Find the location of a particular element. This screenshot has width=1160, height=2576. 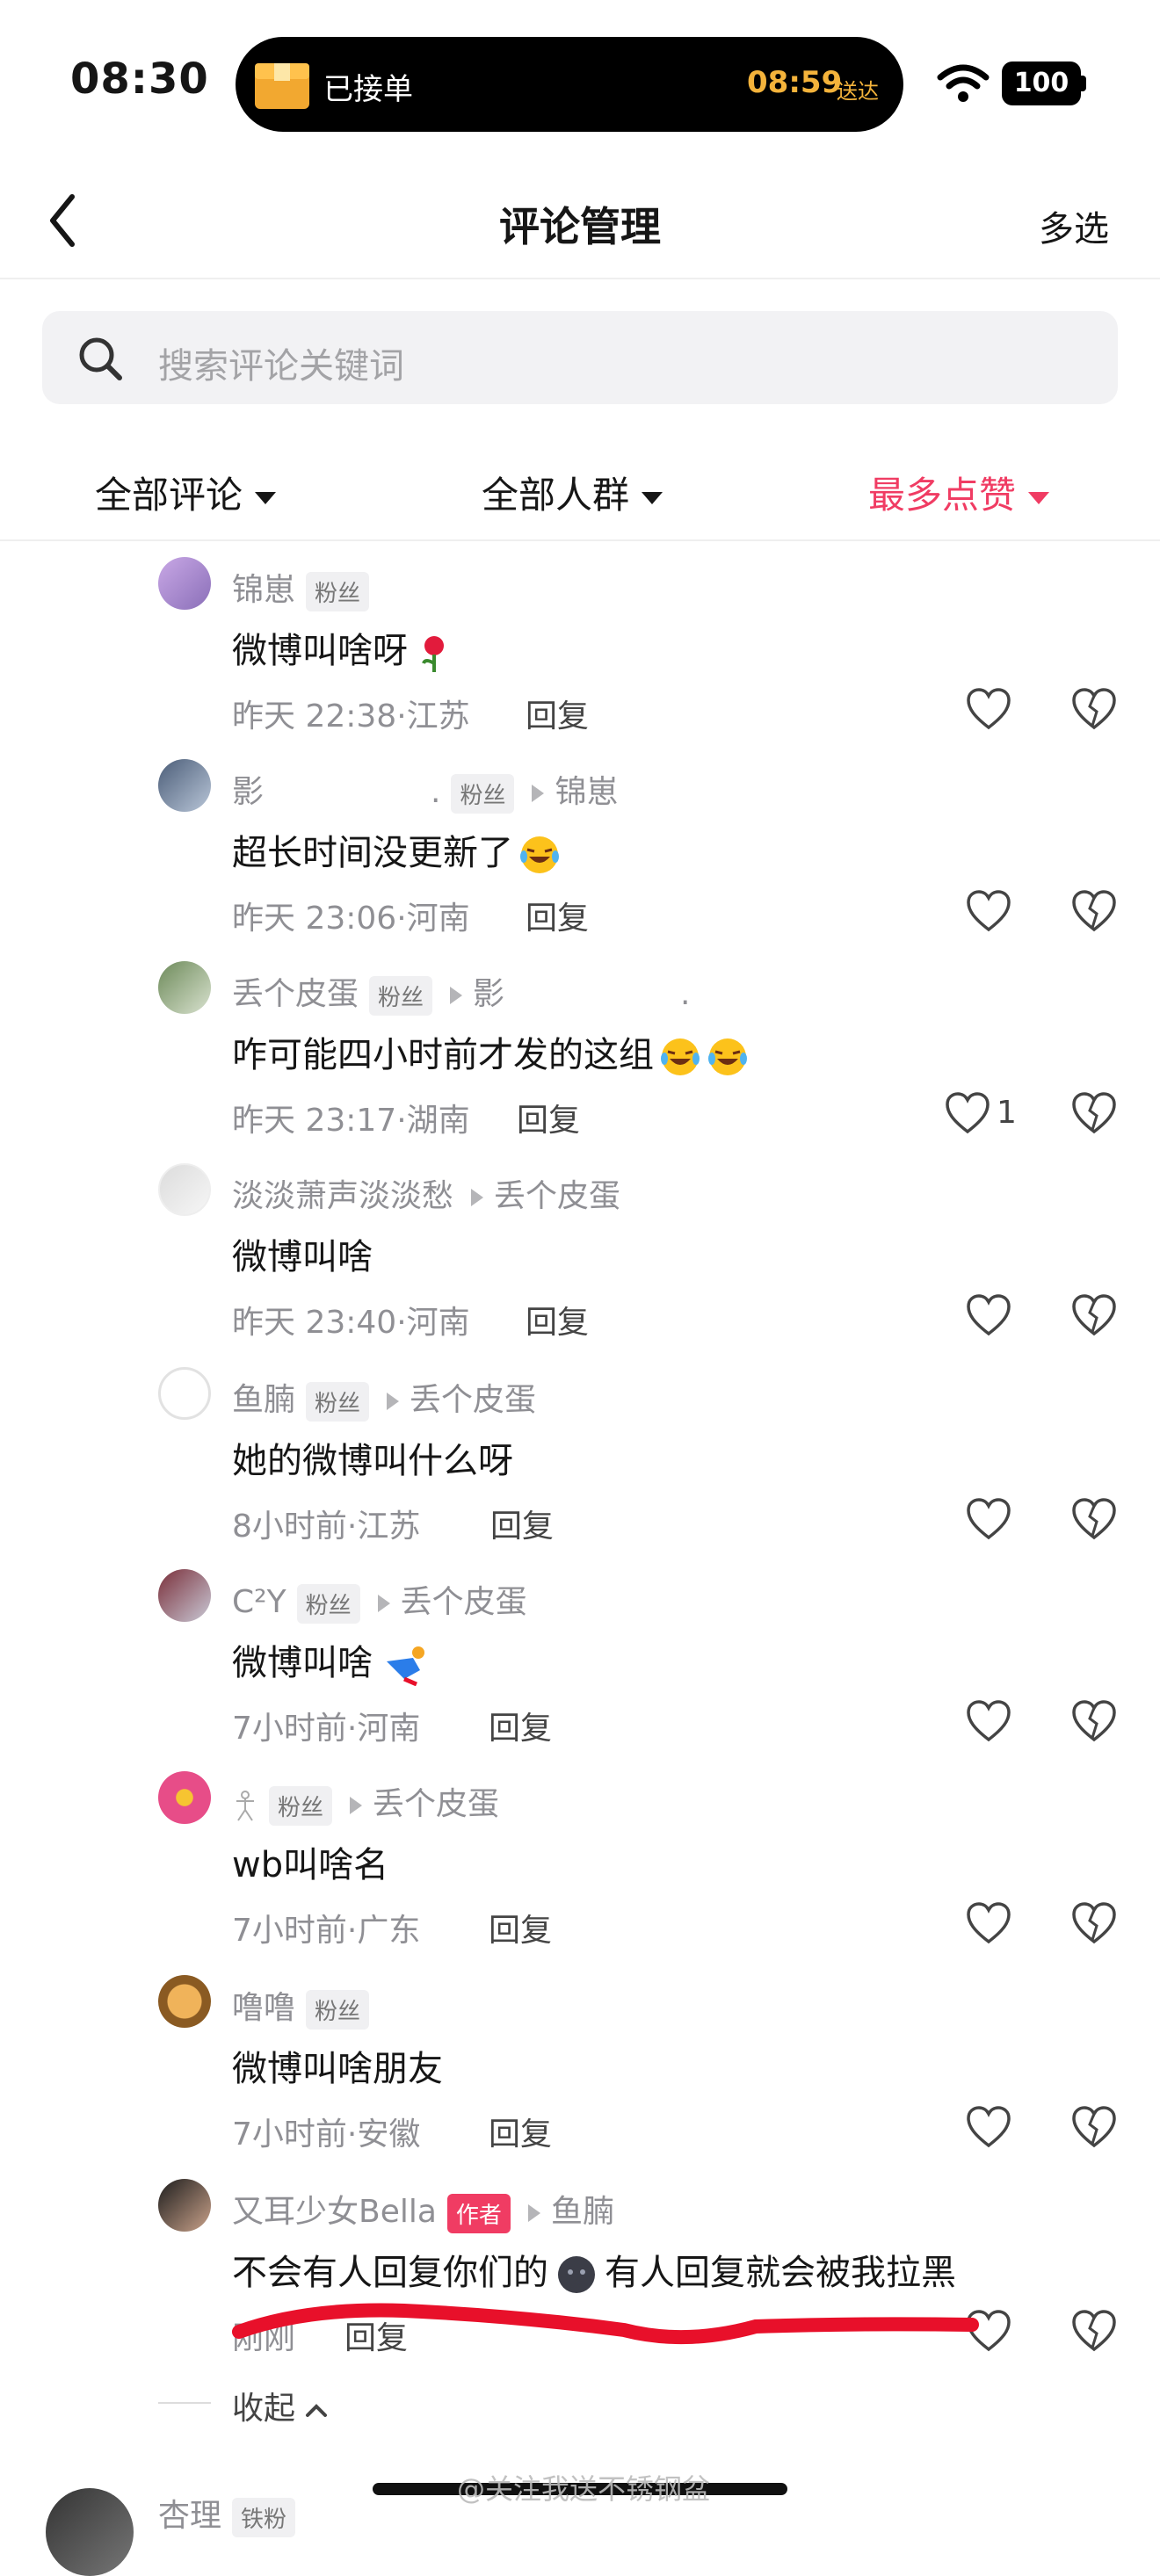

comment-text: 微博叫啥 is located at coordinates (331, 1660).